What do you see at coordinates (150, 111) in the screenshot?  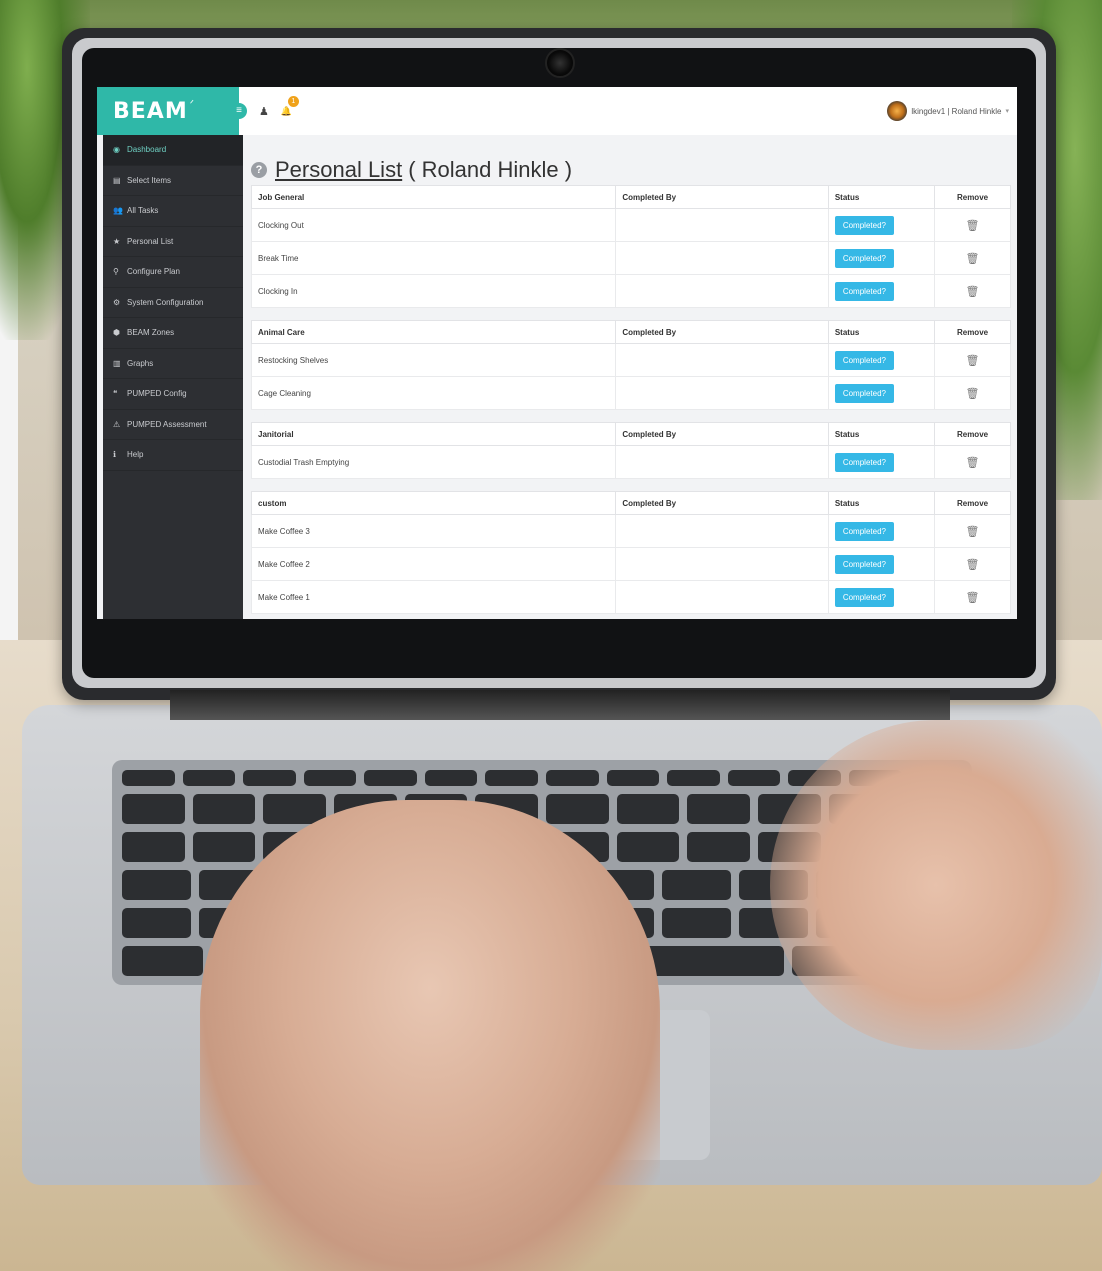 I see `brand-text: BEAM` at bounding box center [150, 111].